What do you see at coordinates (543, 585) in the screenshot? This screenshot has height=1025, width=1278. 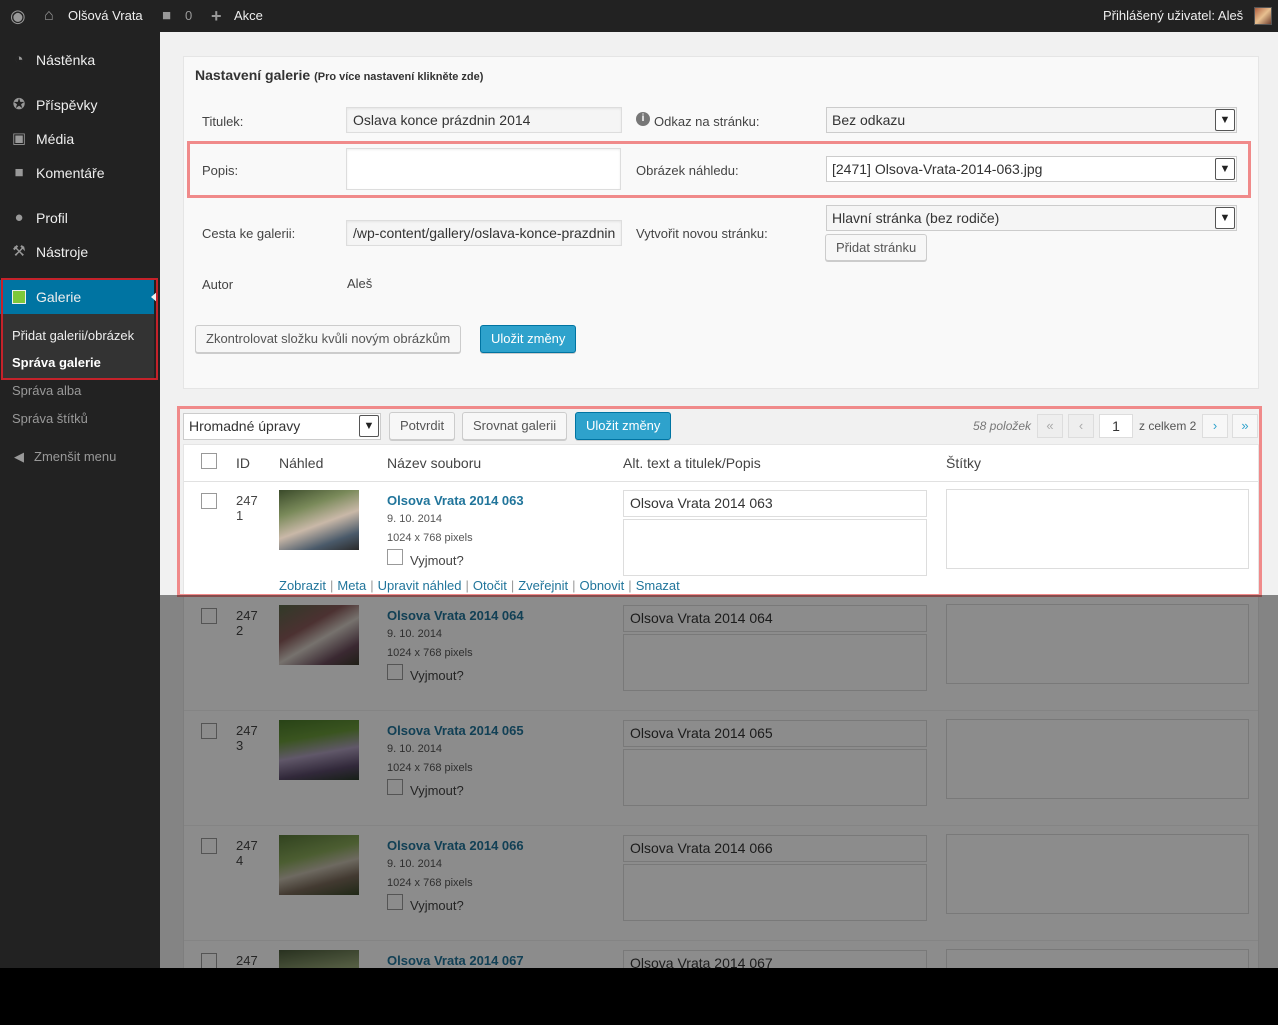 I see `action-publish-link: Zveřejnit` at bounding box center [543, 585].